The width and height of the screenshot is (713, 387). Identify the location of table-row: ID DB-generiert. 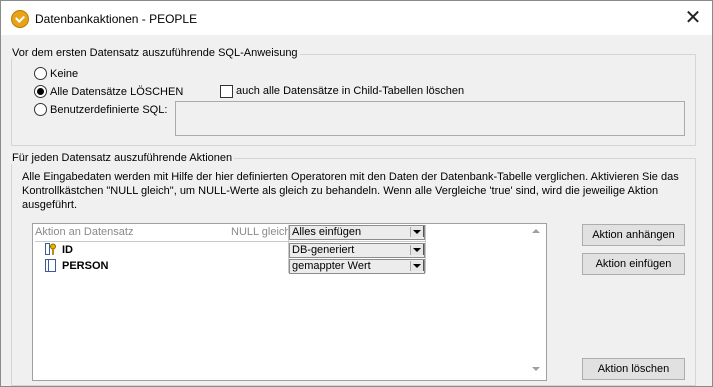
(229, 250).